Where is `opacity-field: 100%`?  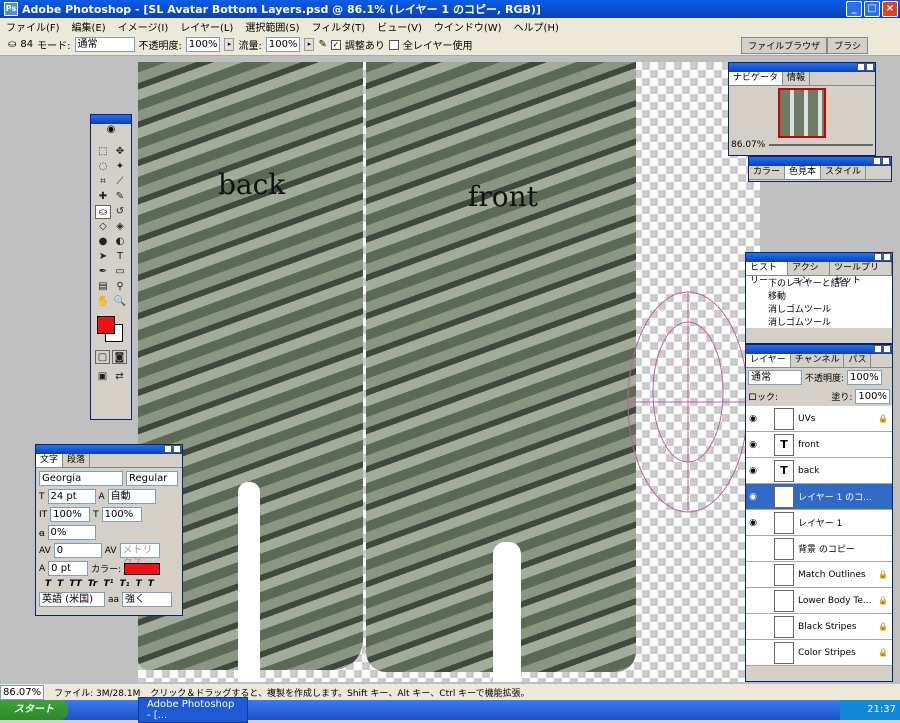 opacity-field: 100% is located at coordinates (203, 44).